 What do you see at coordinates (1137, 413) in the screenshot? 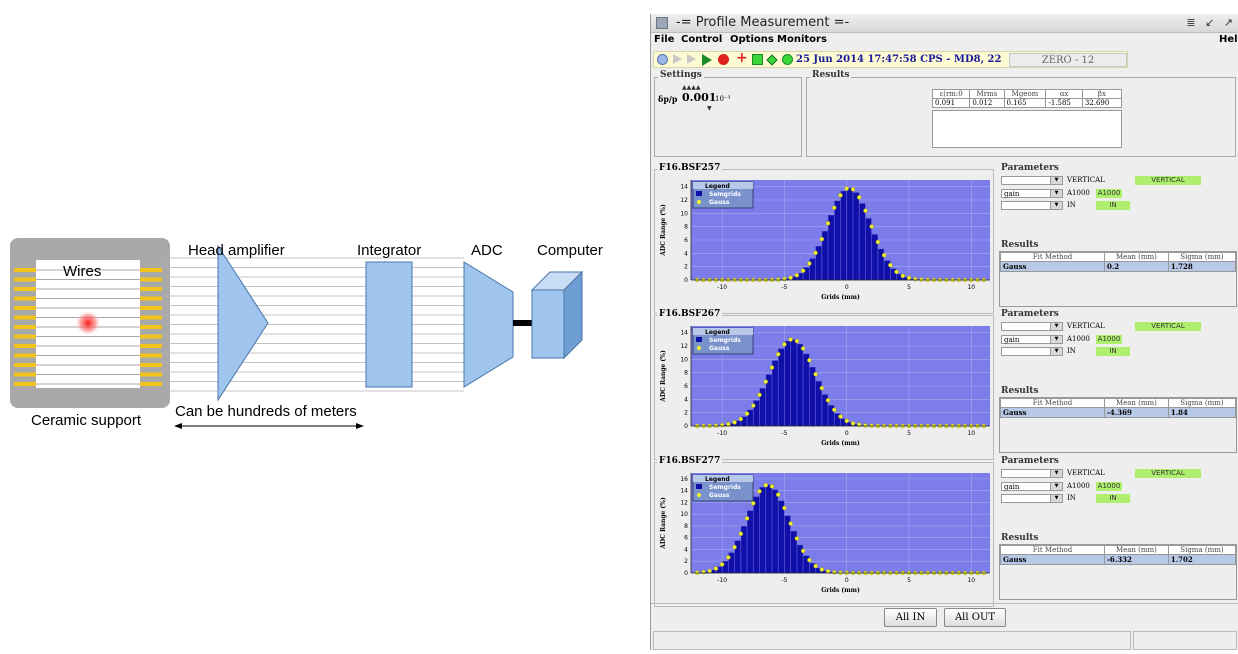
I see `mean-value: -4.369` at bounding box center [1137, 413].